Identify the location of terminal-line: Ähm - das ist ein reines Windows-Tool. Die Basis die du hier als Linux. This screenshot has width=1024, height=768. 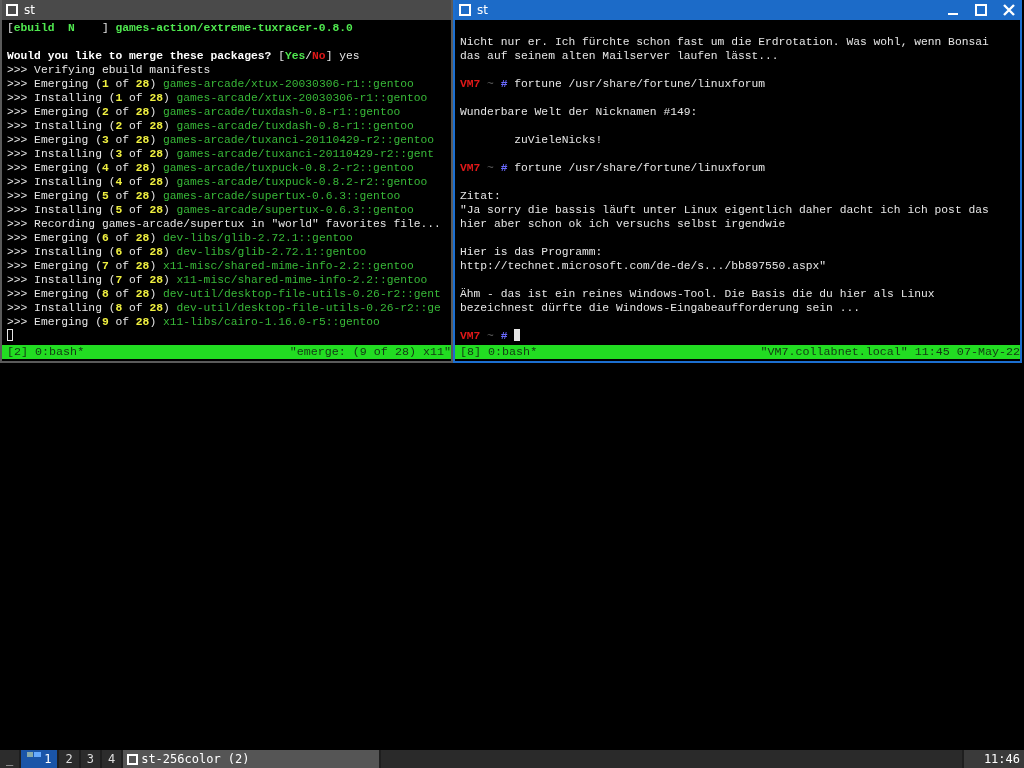
(697, 294).